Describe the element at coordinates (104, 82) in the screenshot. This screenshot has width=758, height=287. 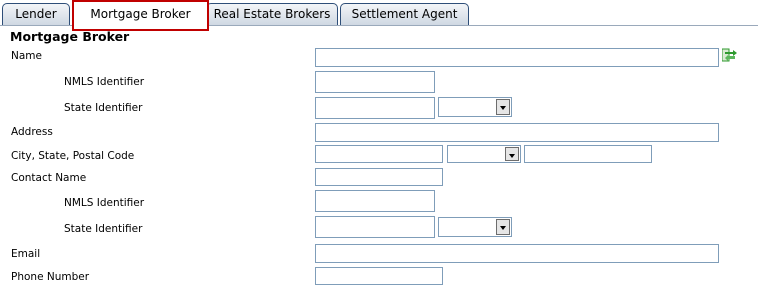
I see `nmls-identifier-label: NMLS Identifier` at that location.